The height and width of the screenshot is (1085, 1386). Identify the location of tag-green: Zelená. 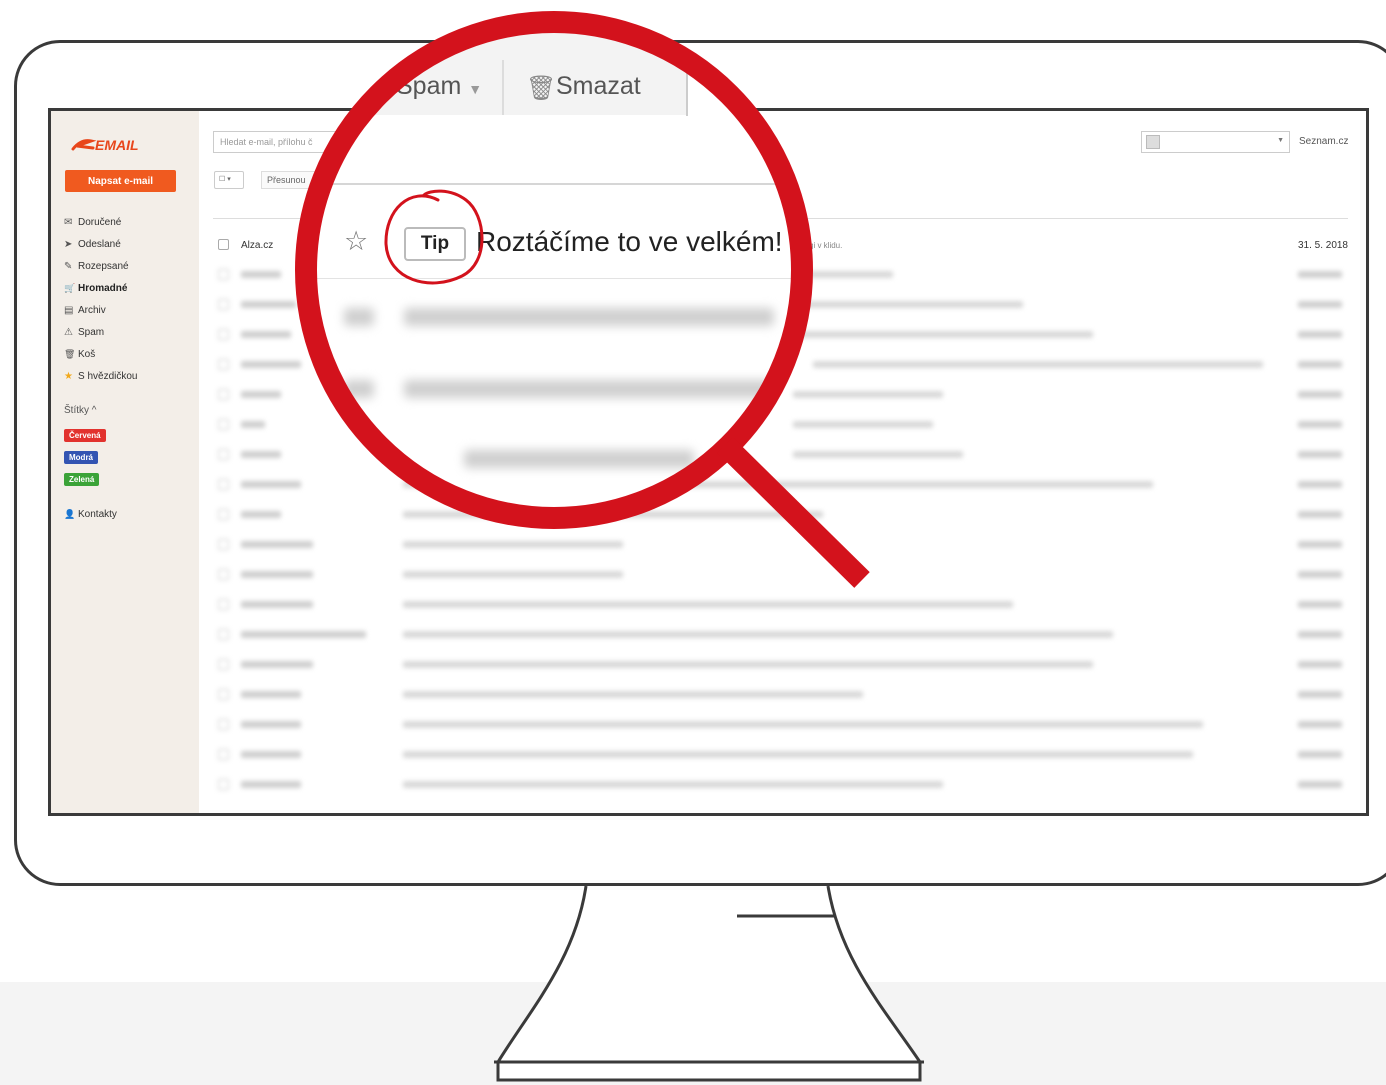
(82, 479).